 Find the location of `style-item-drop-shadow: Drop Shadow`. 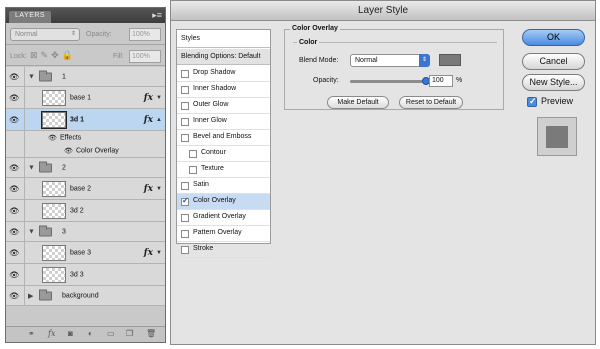

style-item-drop-shadow: Drop Shadow is located at coordinates (223, 74).